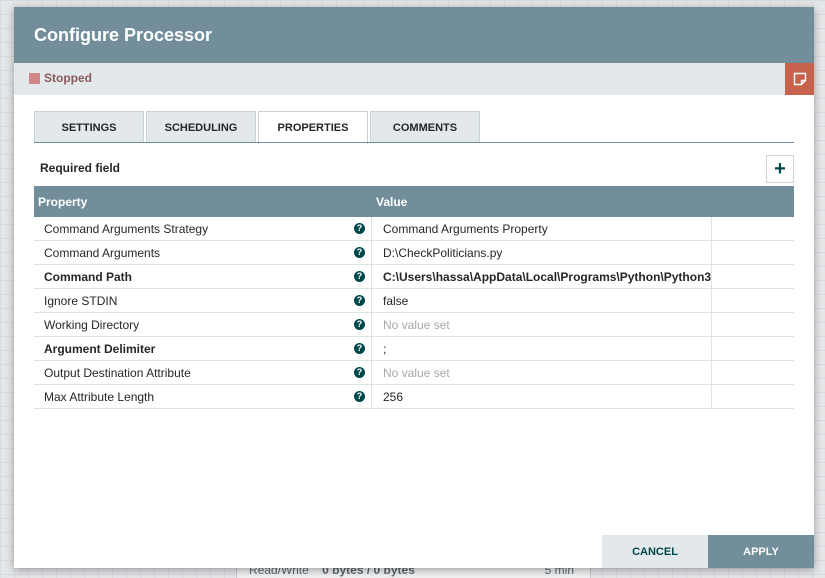 The width and height of the screenshot is (825, 578). What do you see at coordinates (414, 201) in the screenshot?
I see `table-header: Property Value` at bounding box center [414, 201].